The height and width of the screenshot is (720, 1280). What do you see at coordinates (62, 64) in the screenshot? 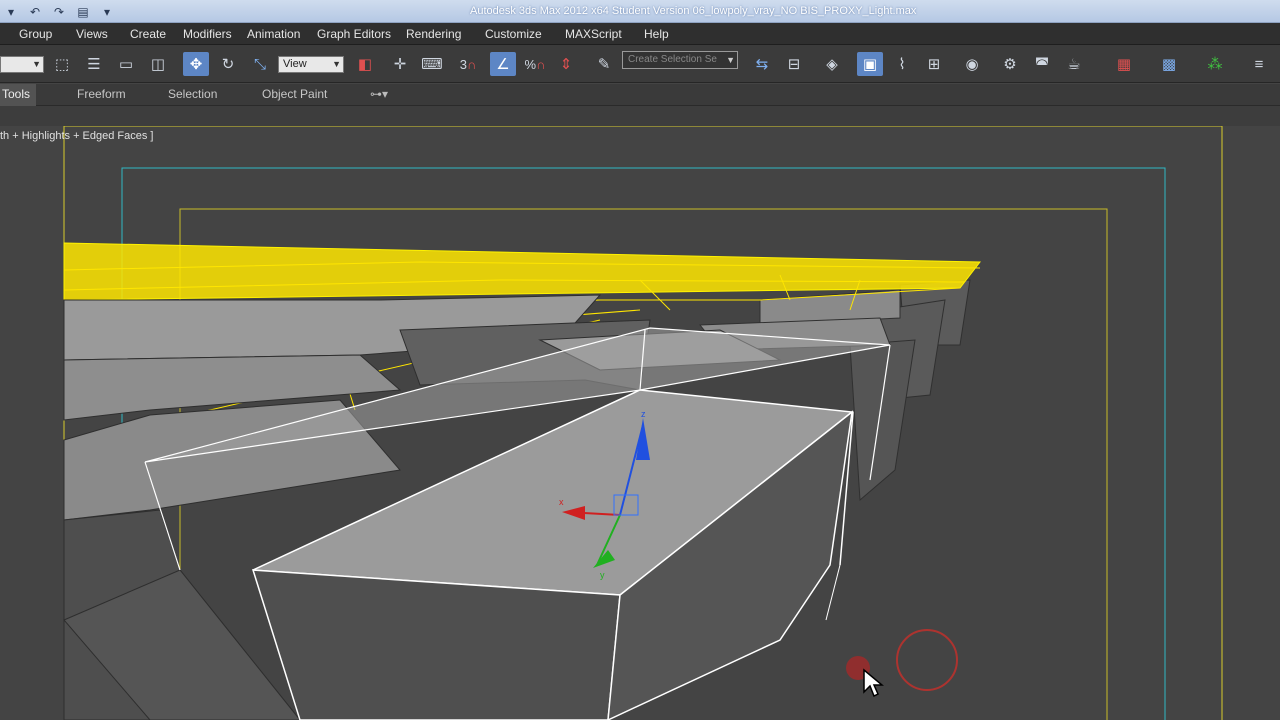
I see `select-object-icon: ⬚` at bounding box center [62, 64].